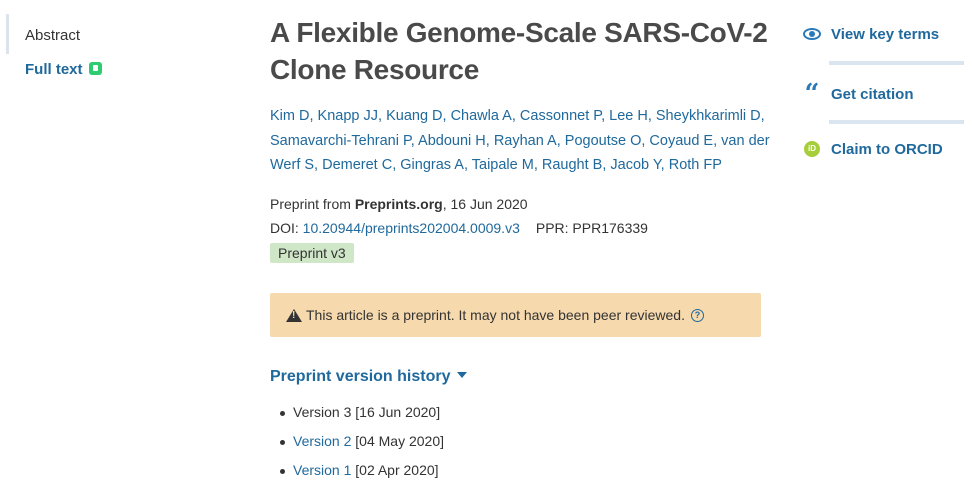 The width and height of the screenshot is (972, 486). What do you see at coordinates (461, 375) in the screenshot?
I see `chevron-down-icon` at bounding box center [461, 375].